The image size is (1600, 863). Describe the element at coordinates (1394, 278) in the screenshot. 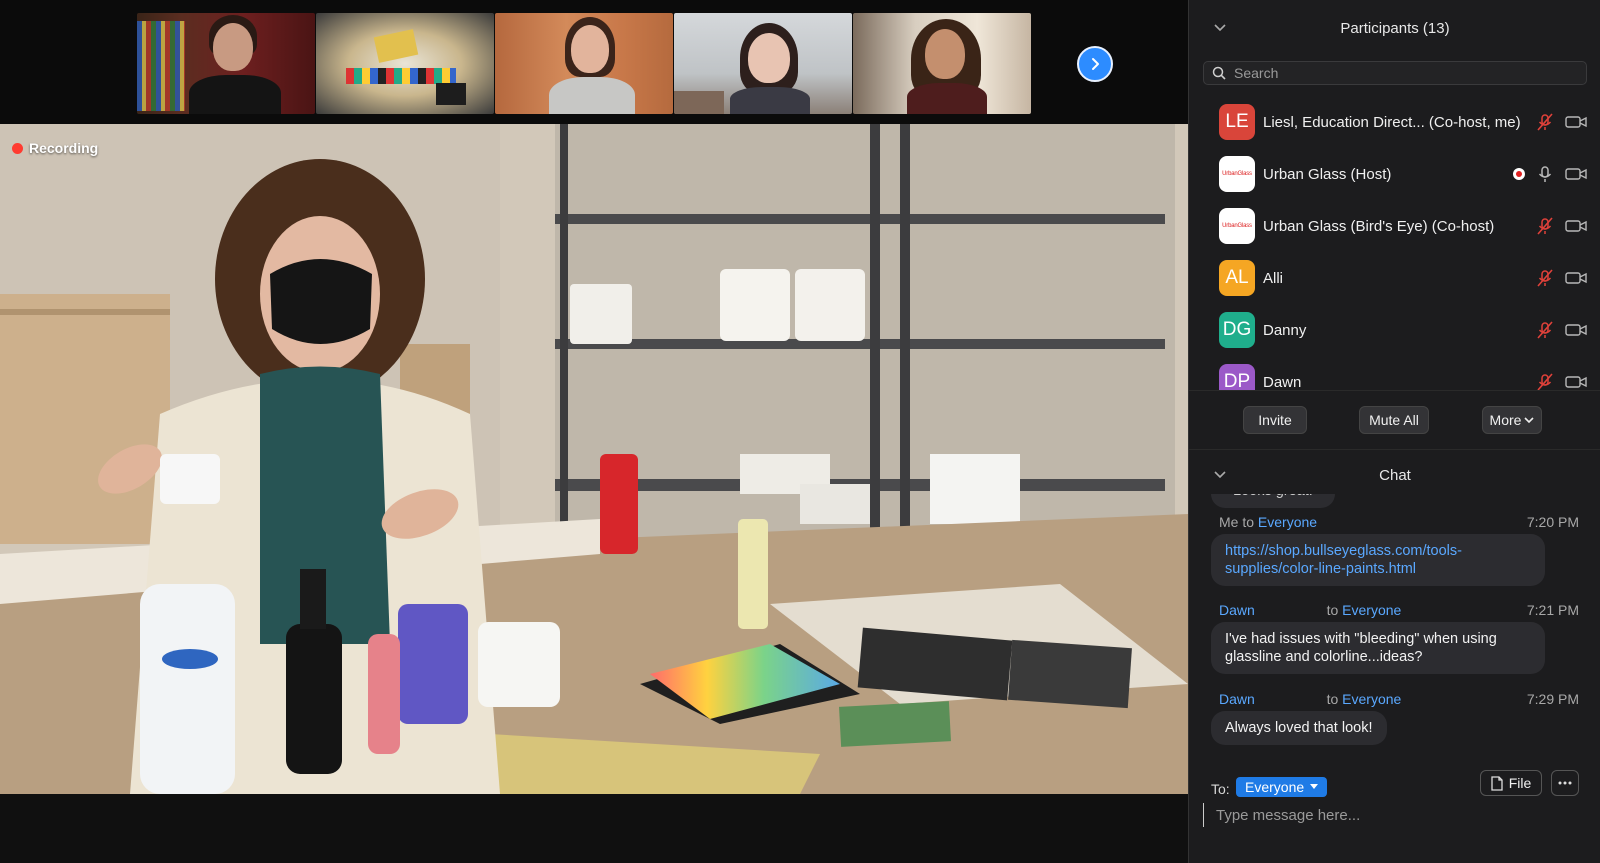

I see `participant-row: AL Alli` at that location.